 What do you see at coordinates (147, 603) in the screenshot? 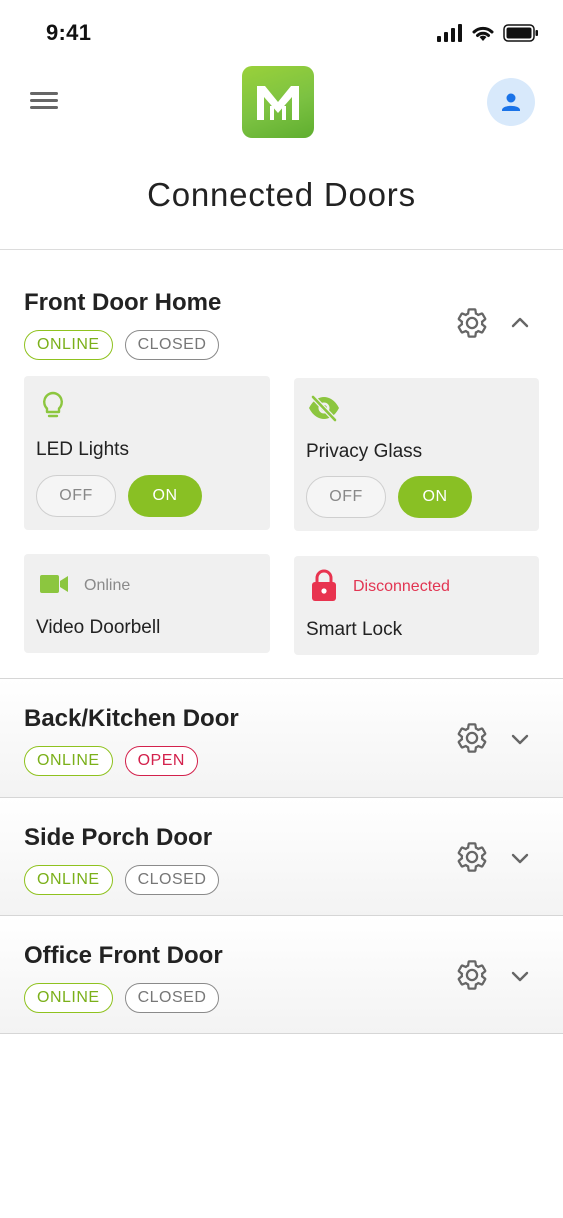
I see `device-tile-video-doorbell: Online Video Doorbell` at bounding box center [147, 603].